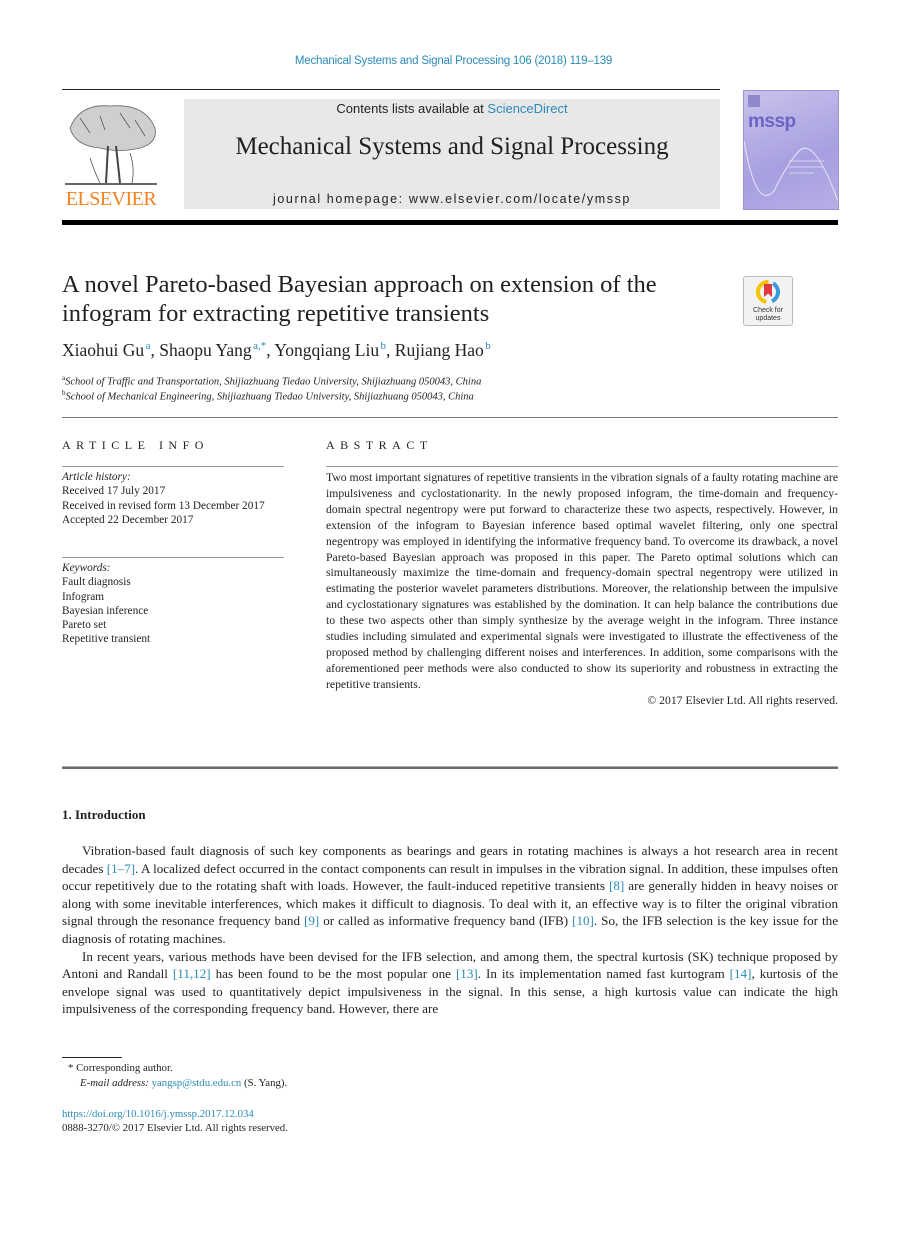 This screenshot has height=1238, width=907. I want to click on cover-wave-graphic, so click(791, 171).